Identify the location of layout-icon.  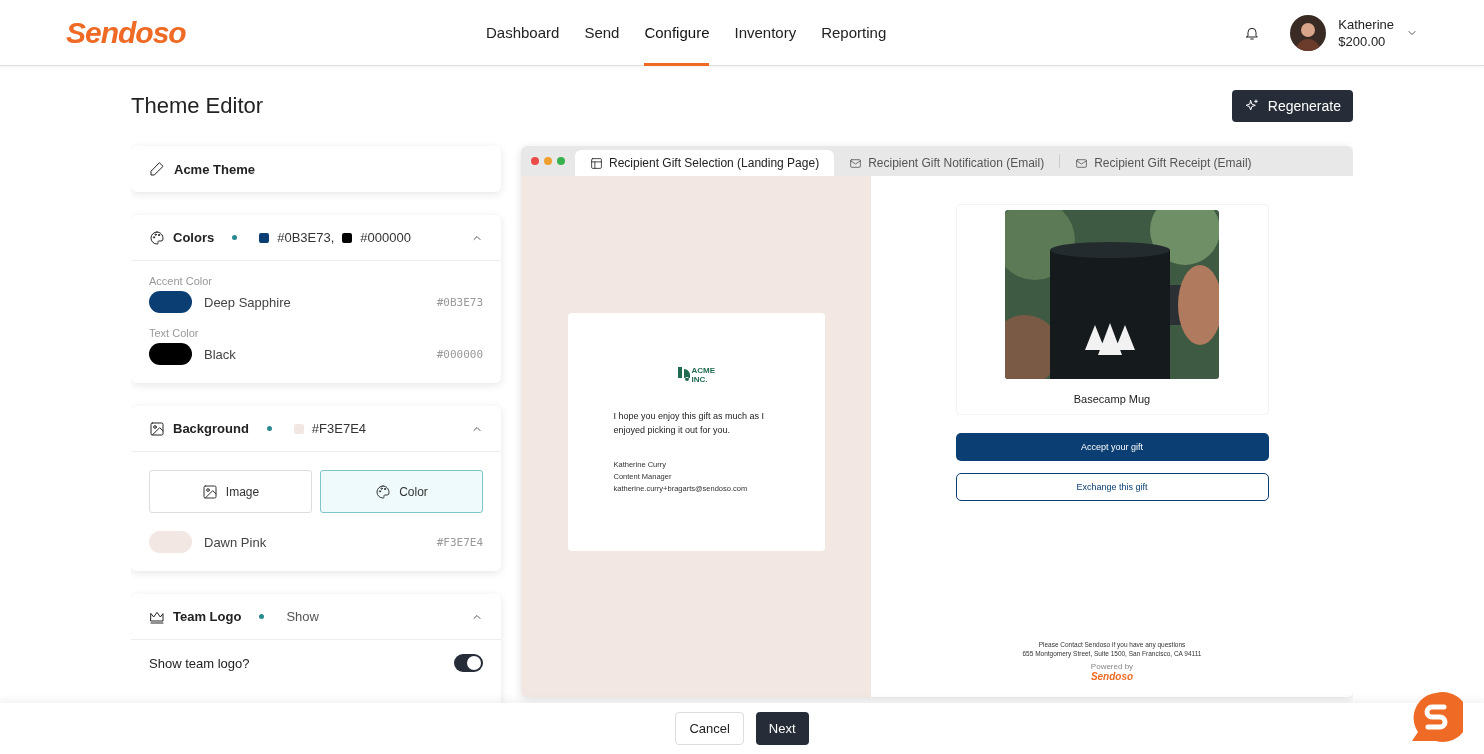
(596, 163).